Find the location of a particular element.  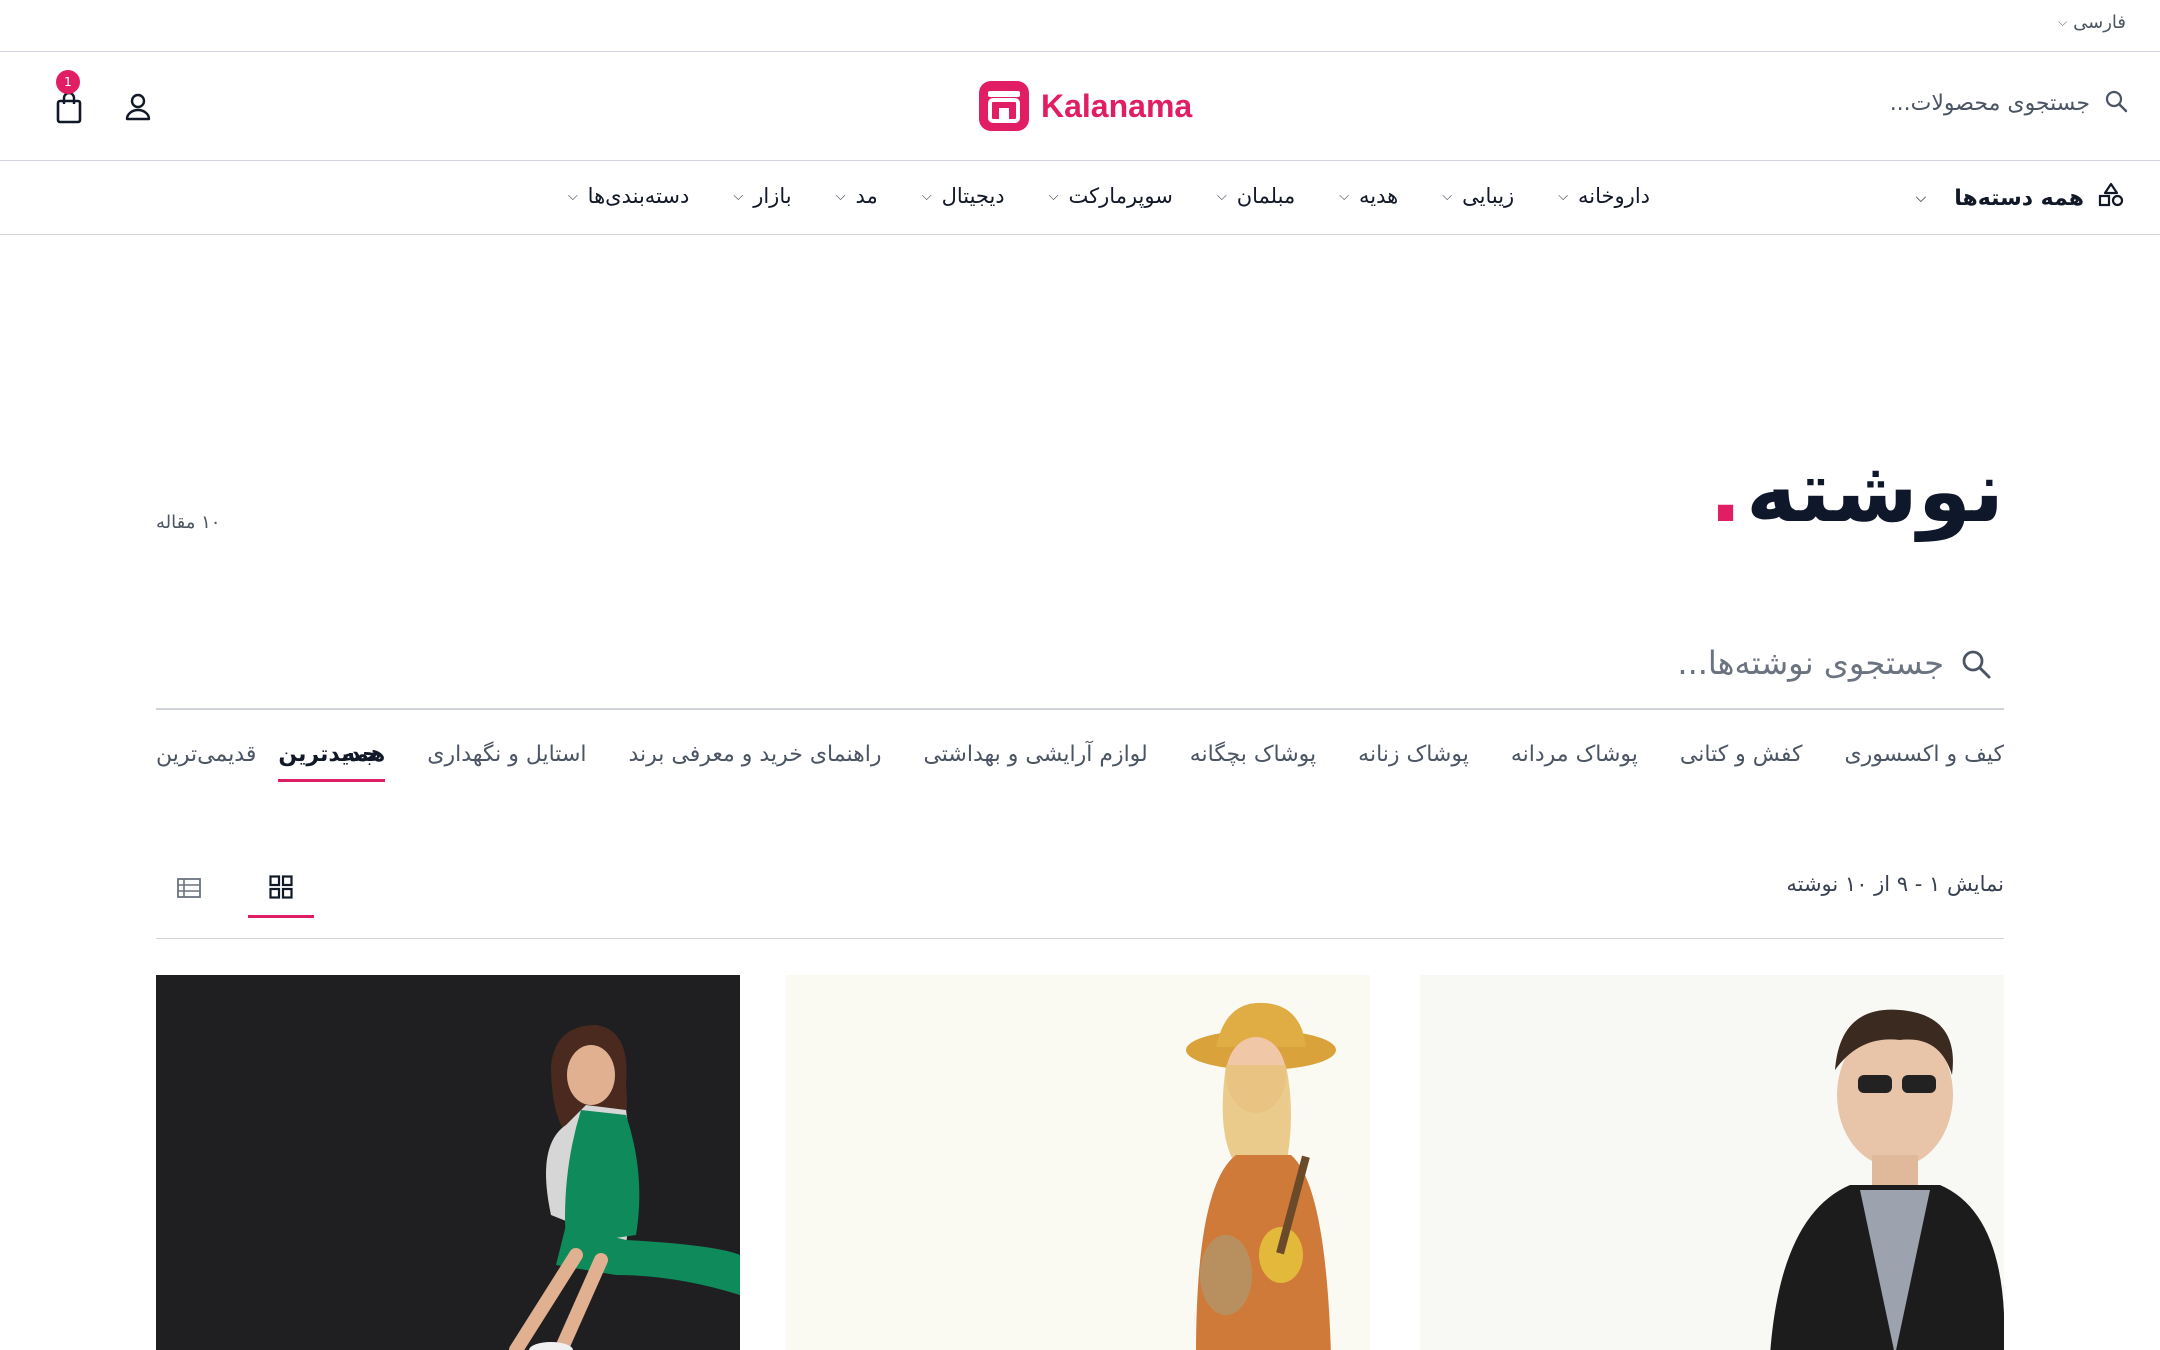

tab-buying-guide: راهنمای خرید و معرفی برند is located at coordinates (755, 762).